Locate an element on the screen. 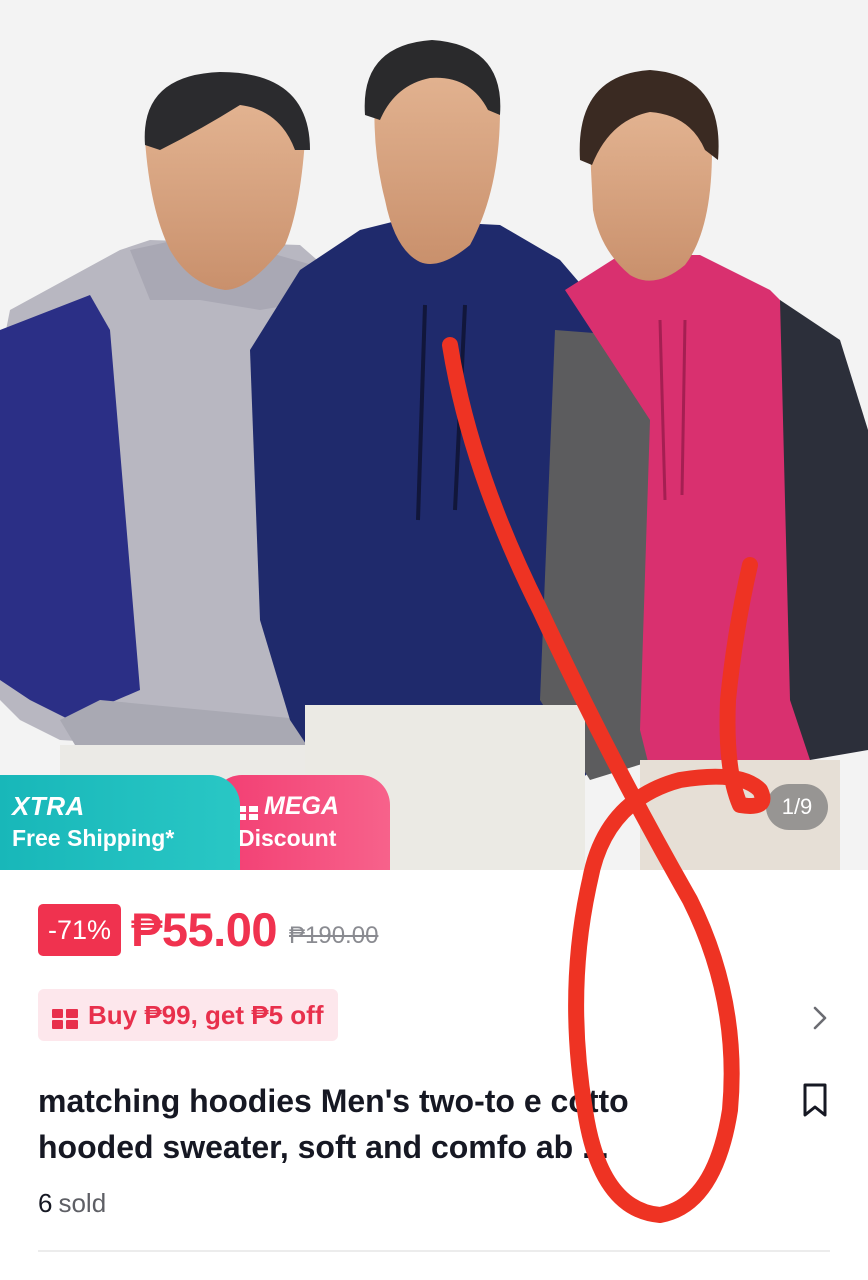 The width and height of the screenshot is (868, 1280). sold-count: 6 sold is located at coordinates (72, 1203).